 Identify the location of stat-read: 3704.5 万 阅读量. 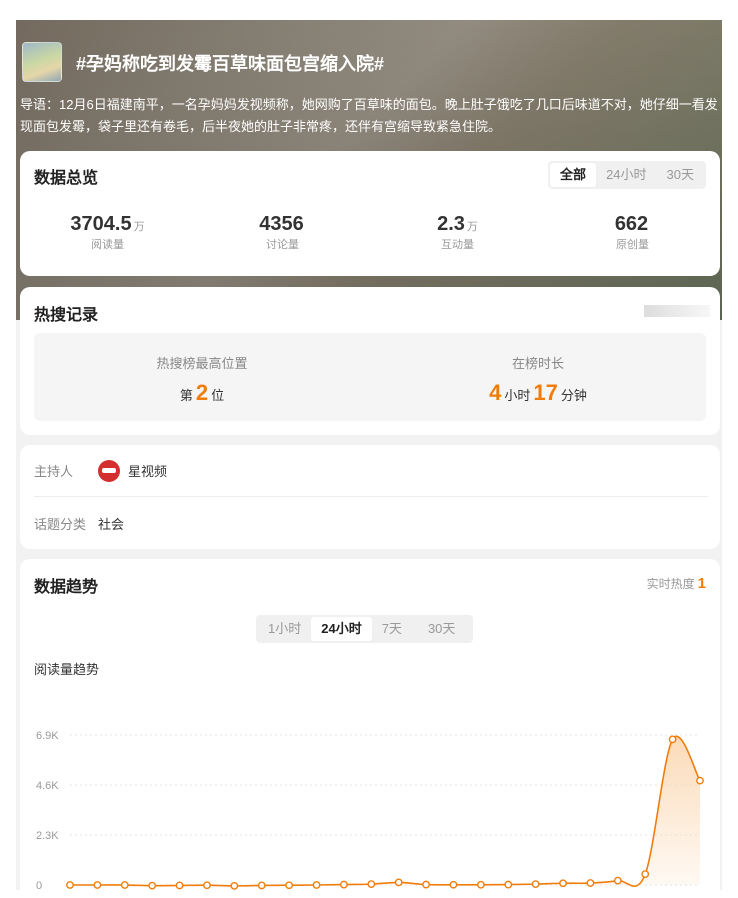
(107, 232).